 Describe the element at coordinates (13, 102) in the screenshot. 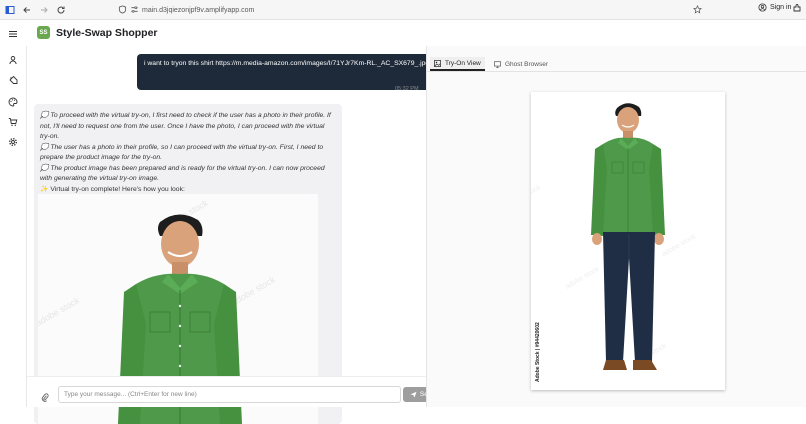

I see `palette-icon` at that location.